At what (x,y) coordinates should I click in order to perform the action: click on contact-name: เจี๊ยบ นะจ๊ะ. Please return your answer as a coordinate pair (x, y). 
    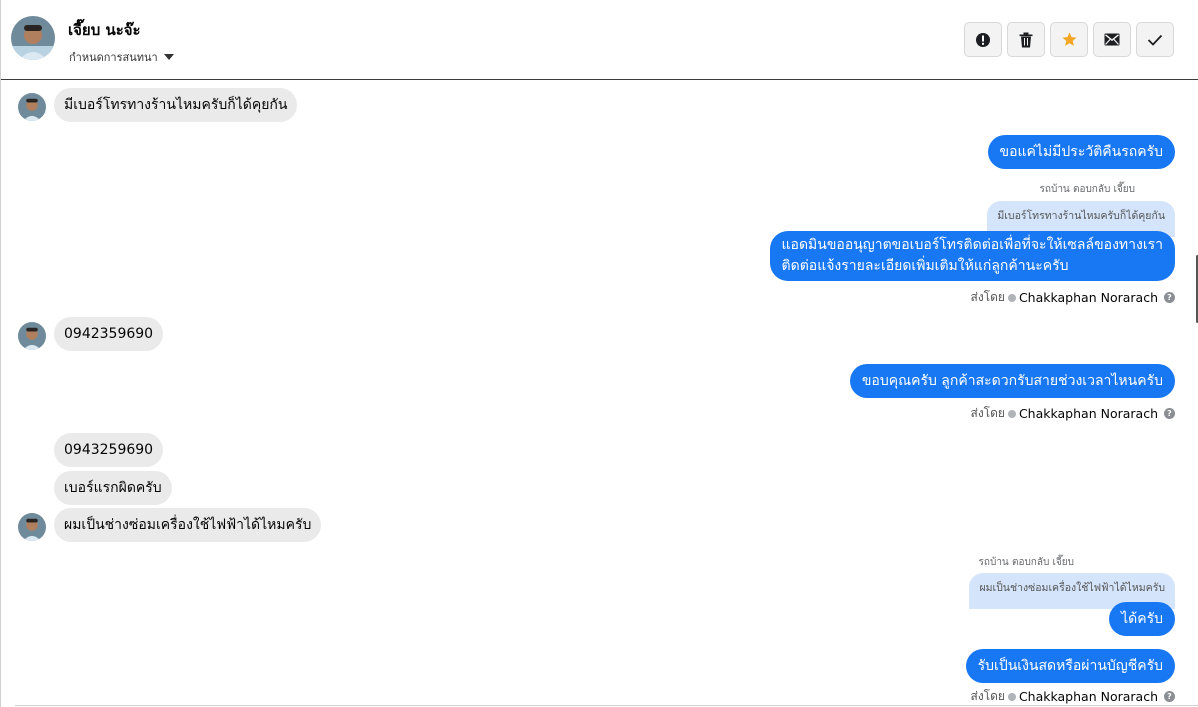
    Looking at the image, I should click on (104, 30).